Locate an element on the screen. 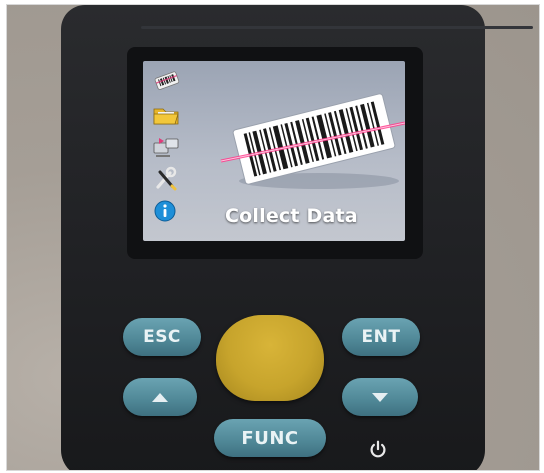 The width and height of the screenshot is (544, 473). down-arrow-icon is located at coordinates (380, 397).